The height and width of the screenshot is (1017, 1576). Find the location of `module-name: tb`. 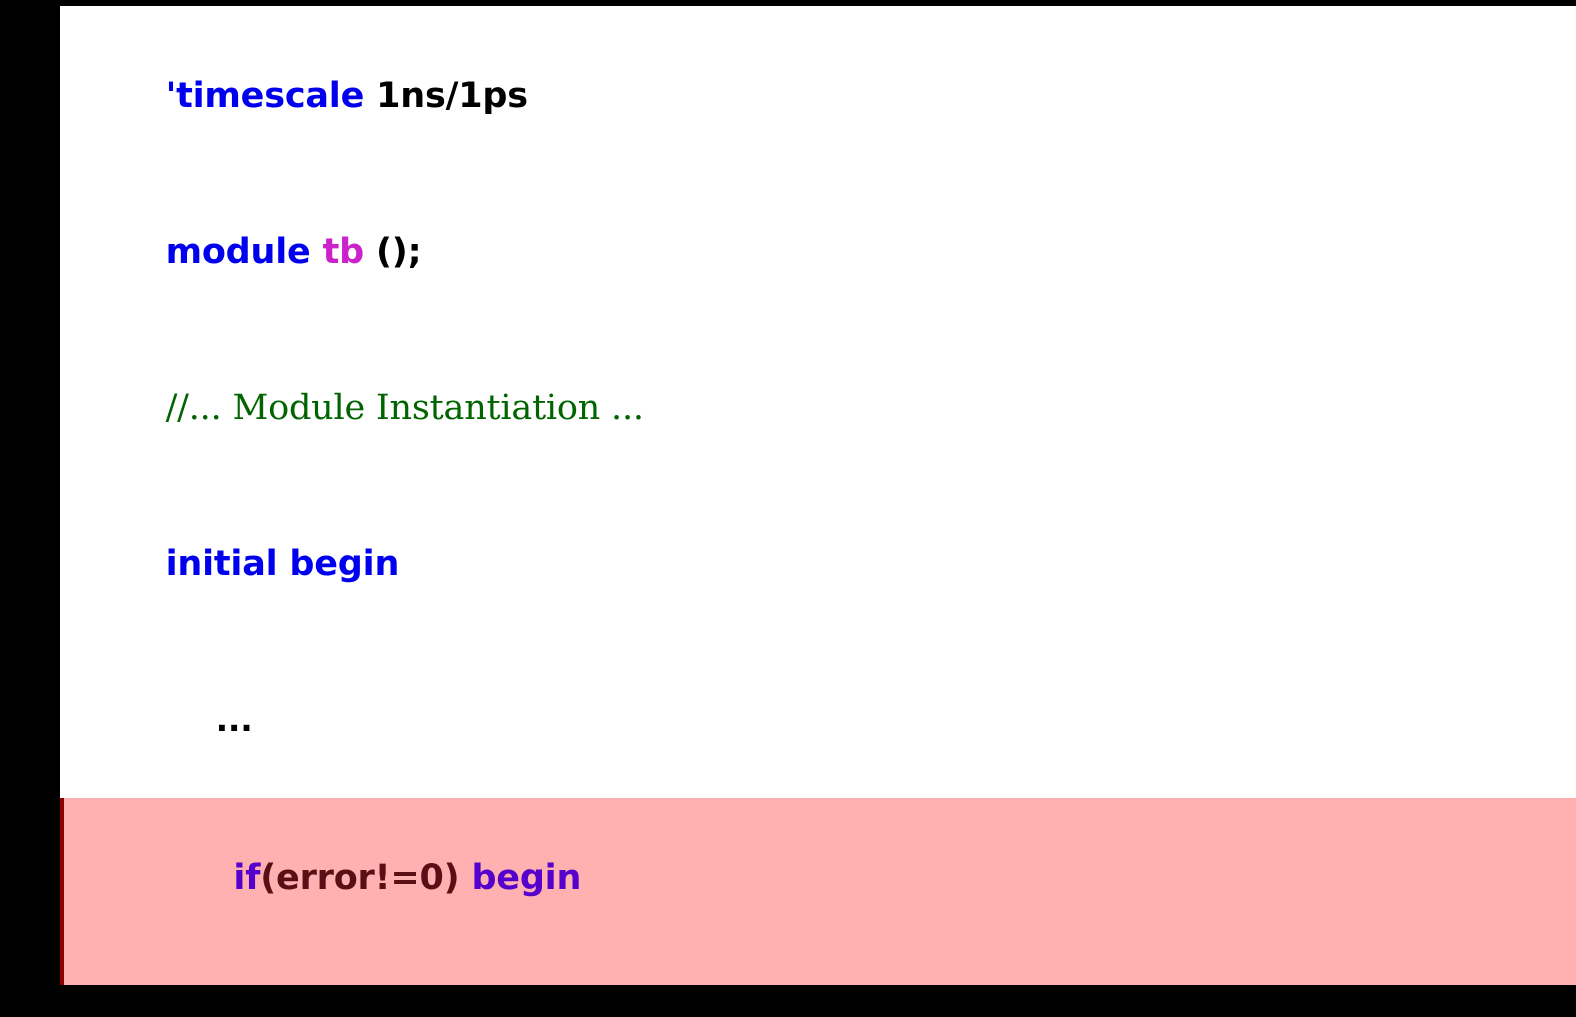

module-name: tb is located at coordinates (343, 252).